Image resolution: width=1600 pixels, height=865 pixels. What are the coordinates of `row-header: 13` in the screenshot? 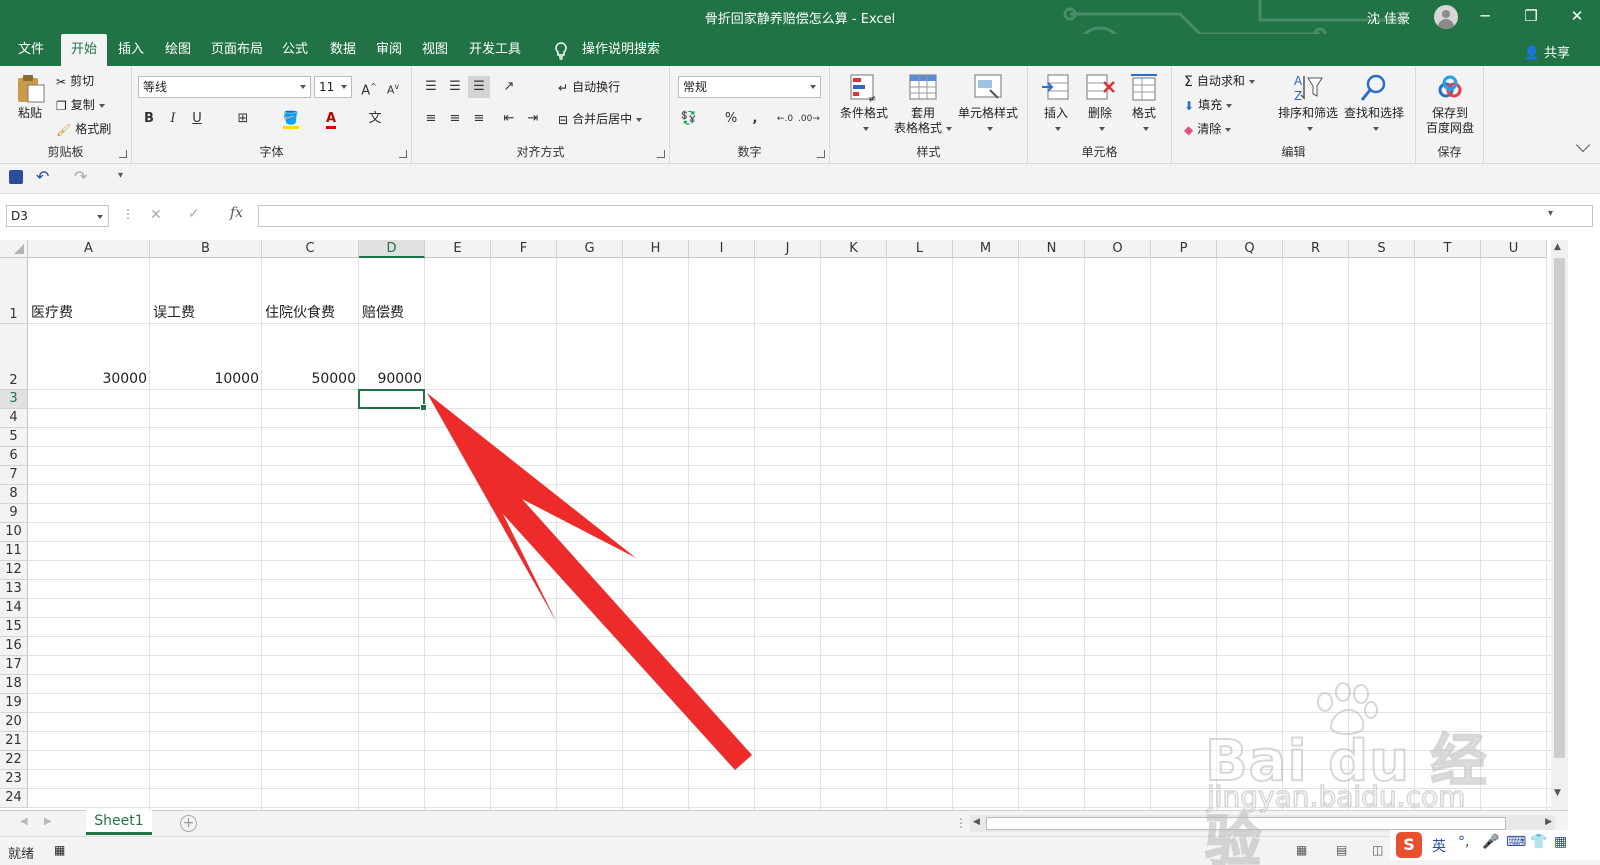 It's located at (14, 589).